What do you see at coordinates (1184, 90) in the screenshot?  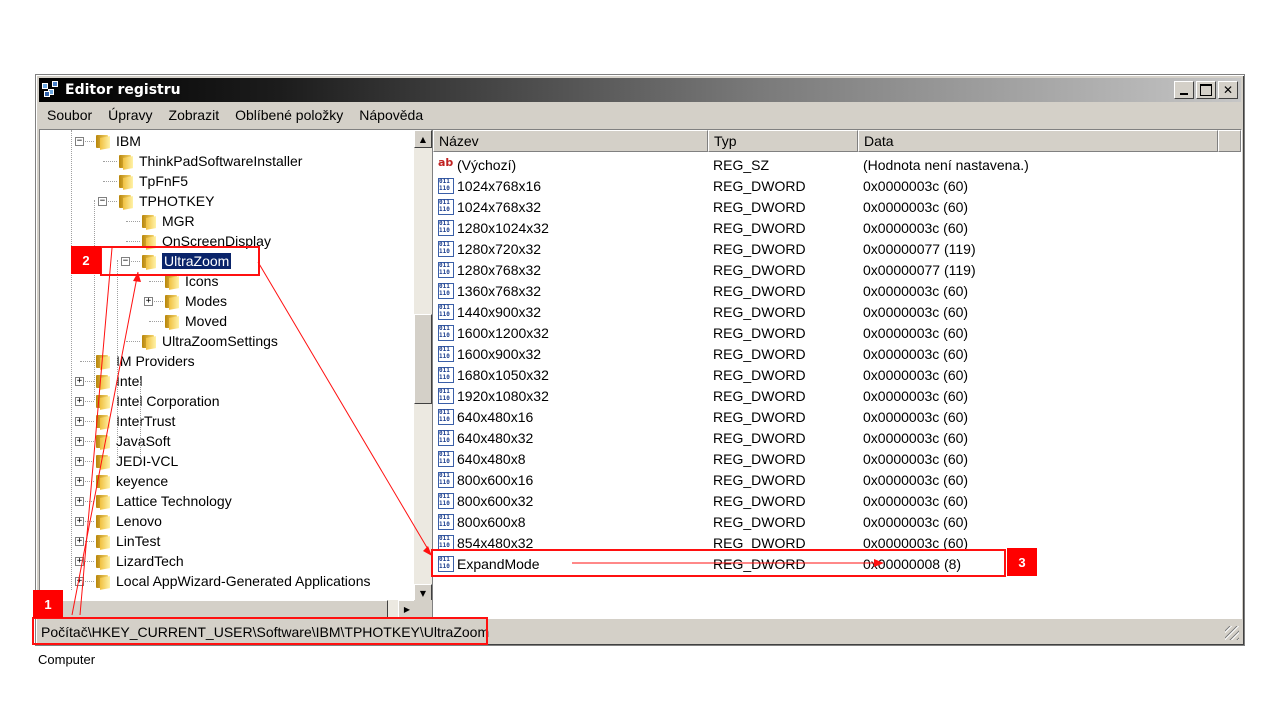 I see `minimize-button` at bounding box center [1184, 90].